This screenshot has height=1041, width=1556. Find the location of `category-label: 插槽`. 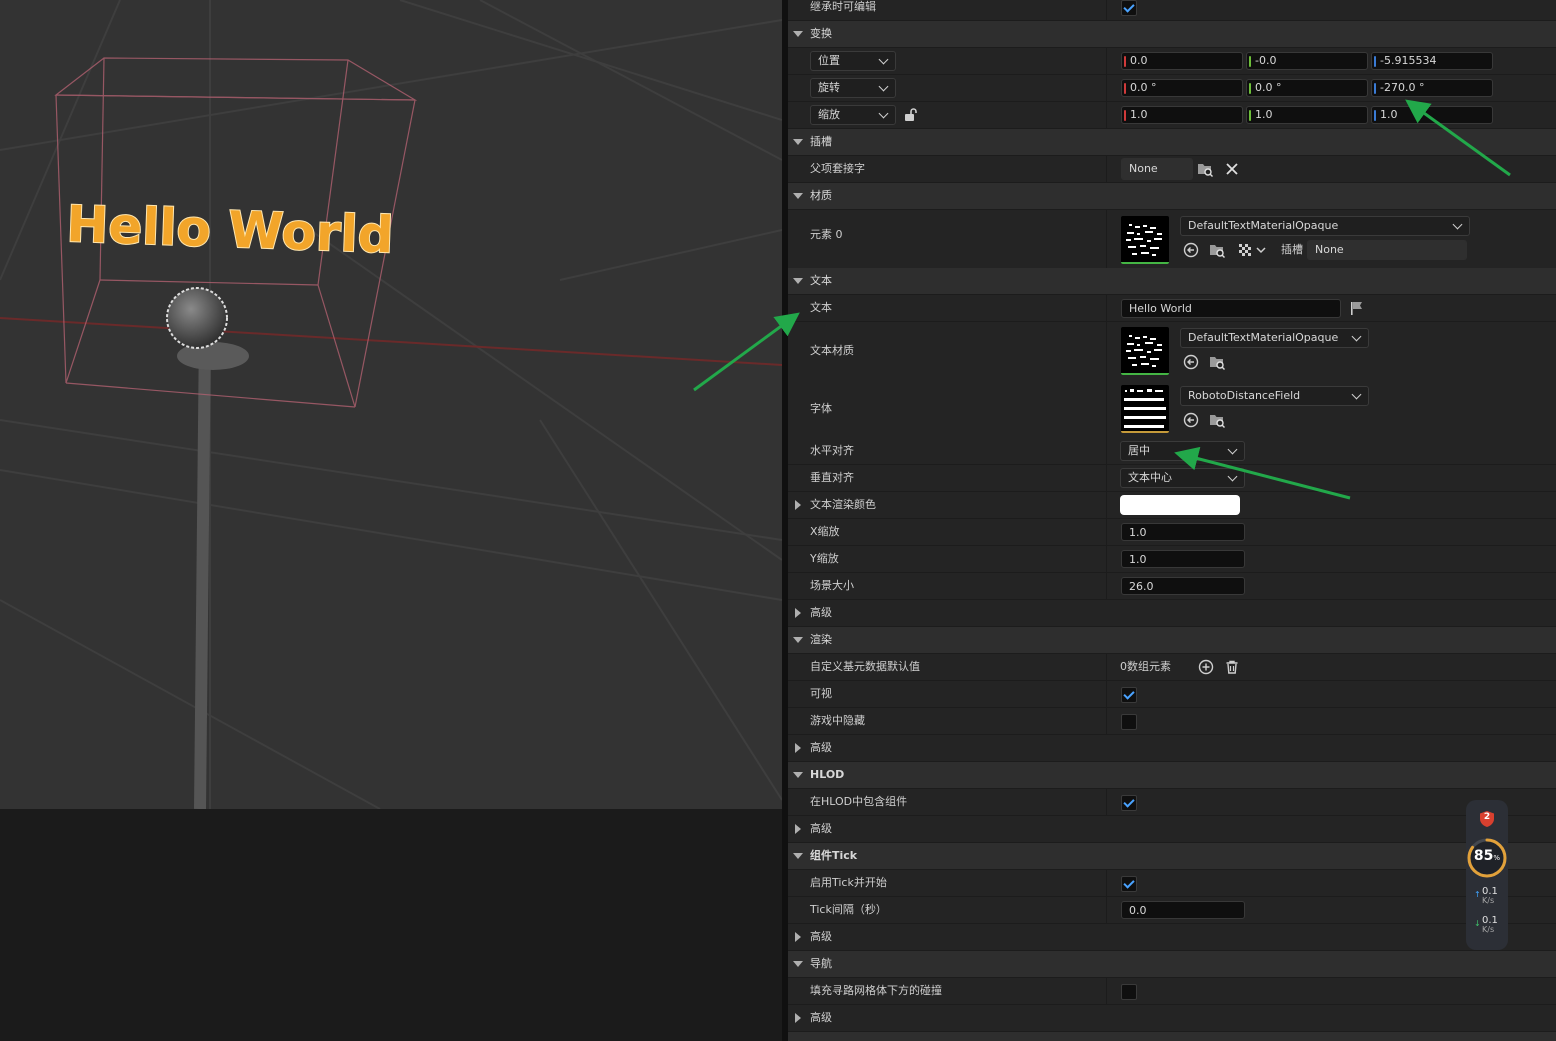

category-label: 插槽 is located at coordinates (821, 141).